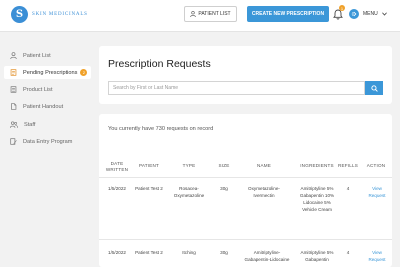 Image resolution: width=400 pixels, height=267 pixels. What do you see at coordinates (348, 166) in the screenshot?
I see `column-header-refills: REFILLS` at bounding box center [348, 166].